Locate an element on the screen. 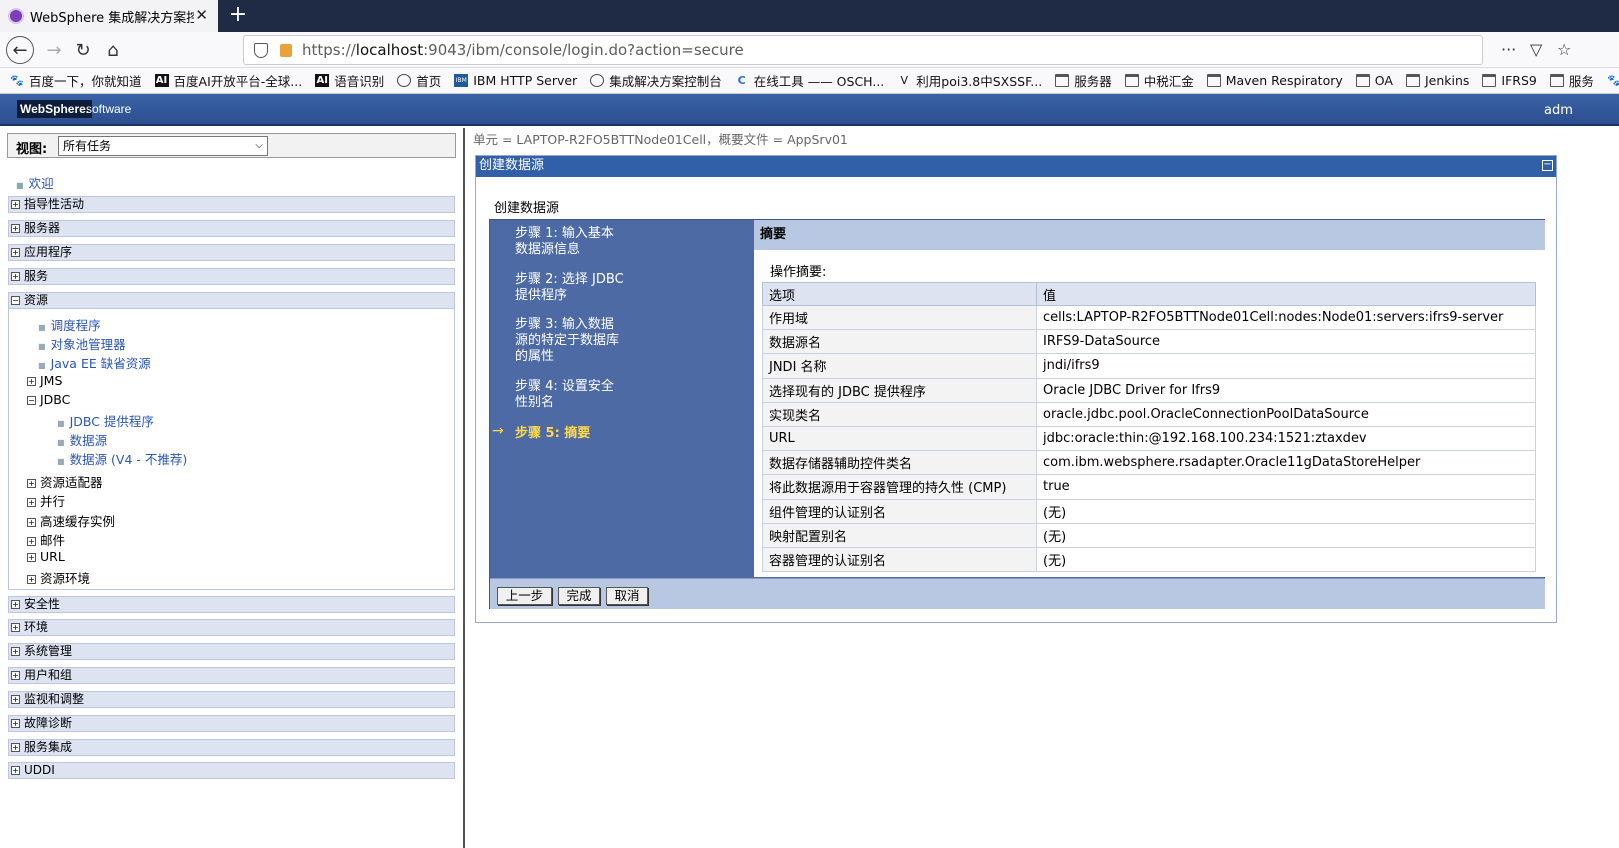 This screenshot has width=1619, height=848. bookmark-item: Maven Respiratory is located at coordinates (1274, 80).